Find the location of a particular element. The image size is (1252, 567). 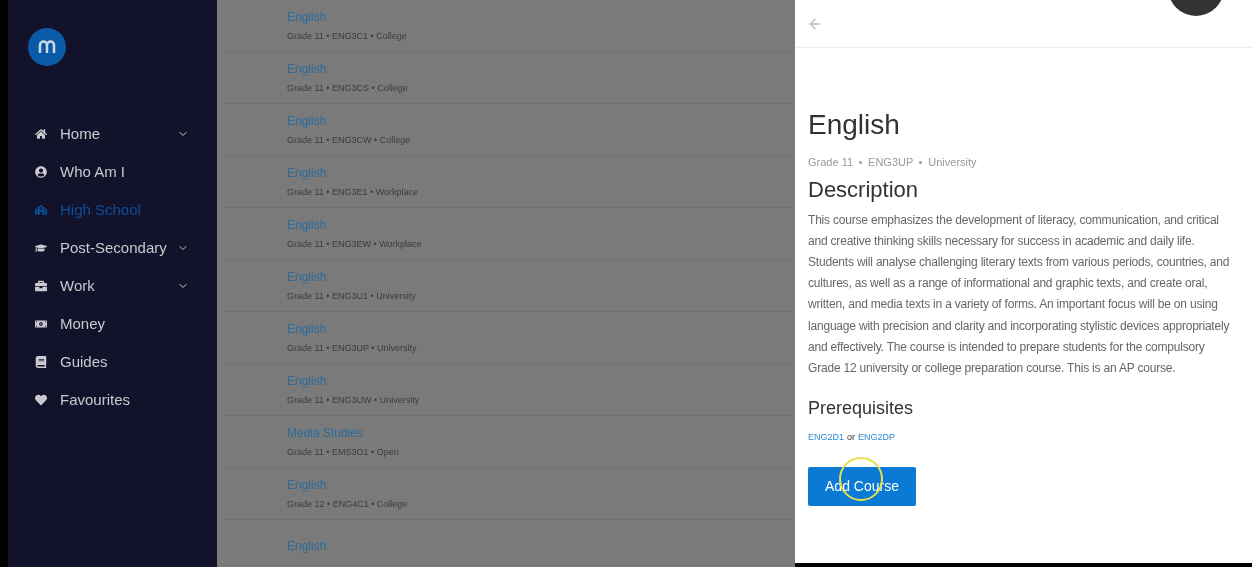

nav-label: Favourites is located at coordinates (96, 399).